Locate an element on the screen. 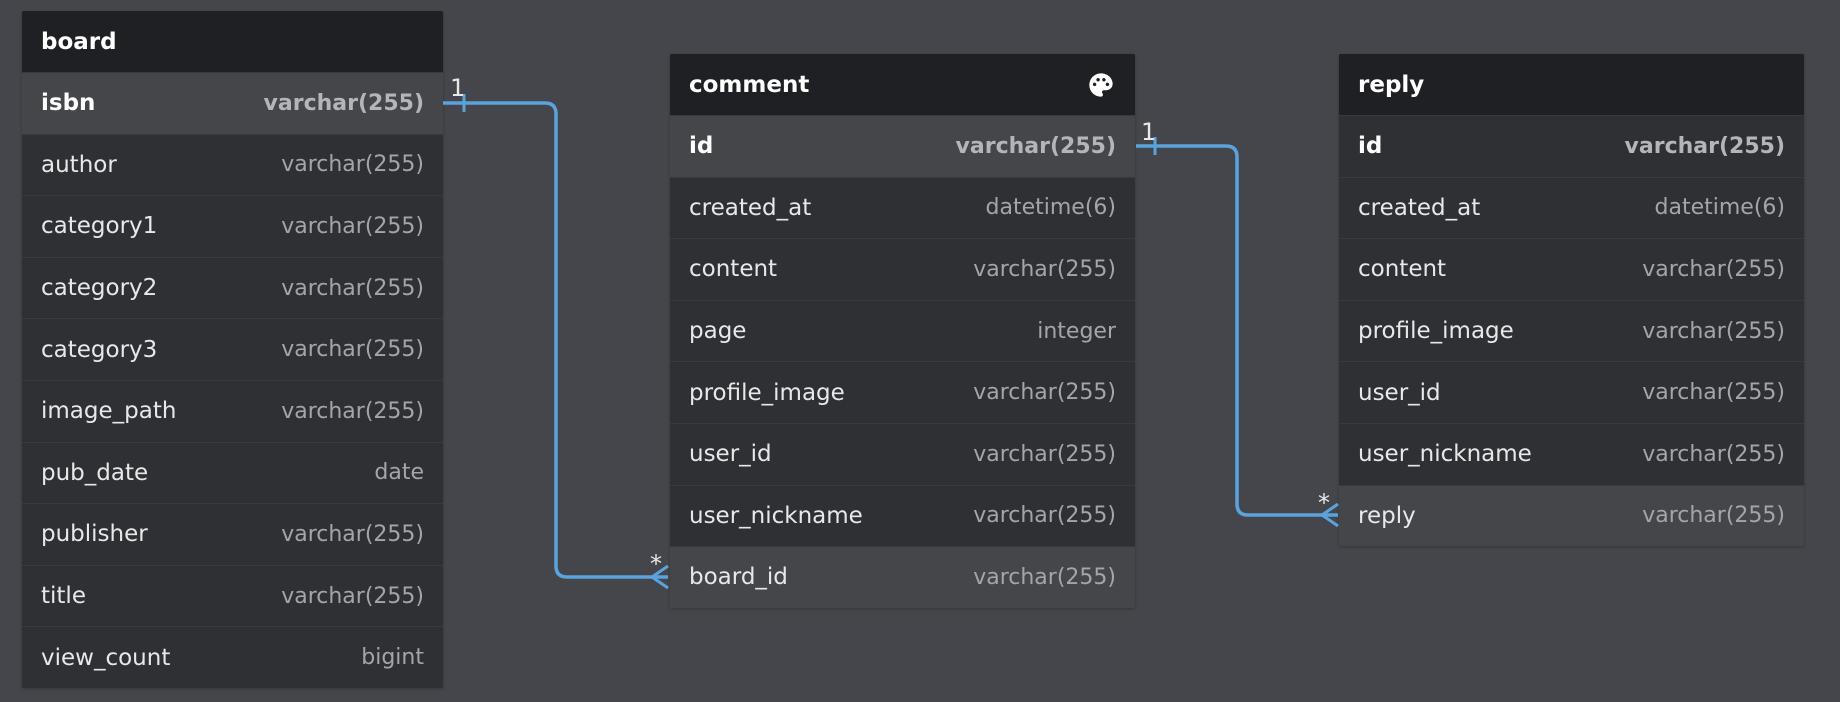 This screenshot has width=1840, height=702. table-row: category2 varchar(255) is located at coordinates (232, 287).